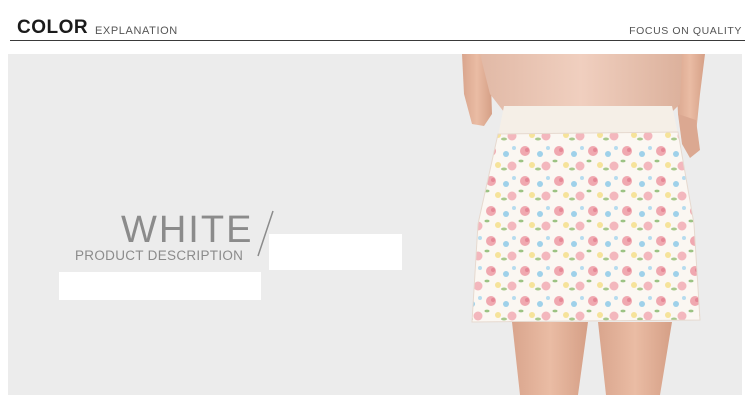 The image size is (750, 413). Describe the element at coordinates (187, 230) in the screenshot. I see `color-name-heading: WHITE` at that location.